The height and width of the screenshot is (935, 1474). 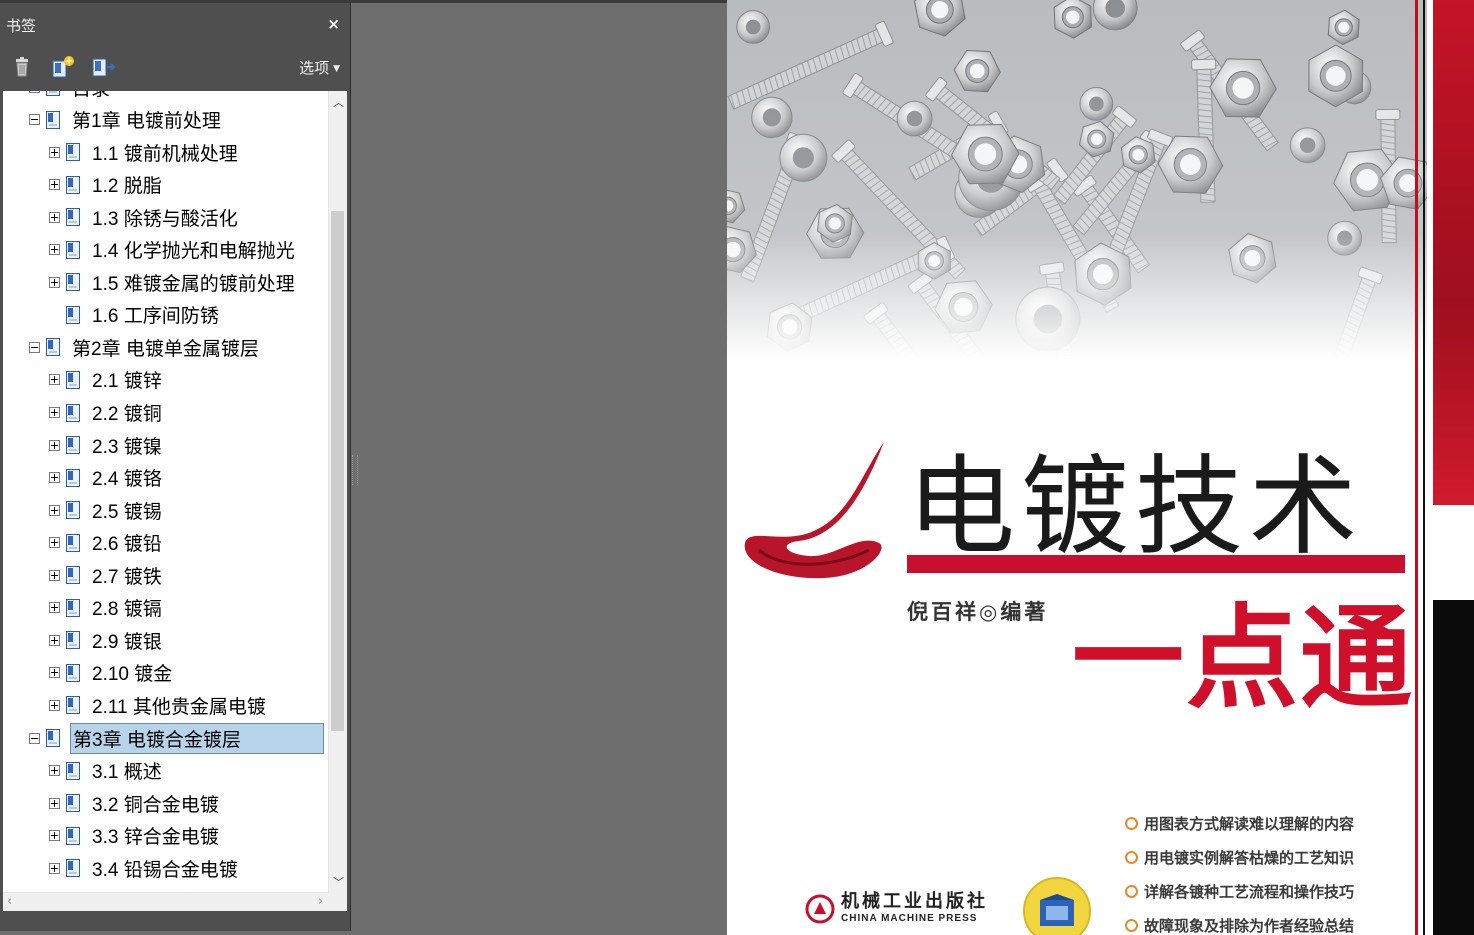 I want to click on cover-feature-item: 故障现象及排除为作者经验总结, so click(x=1239, y=921).